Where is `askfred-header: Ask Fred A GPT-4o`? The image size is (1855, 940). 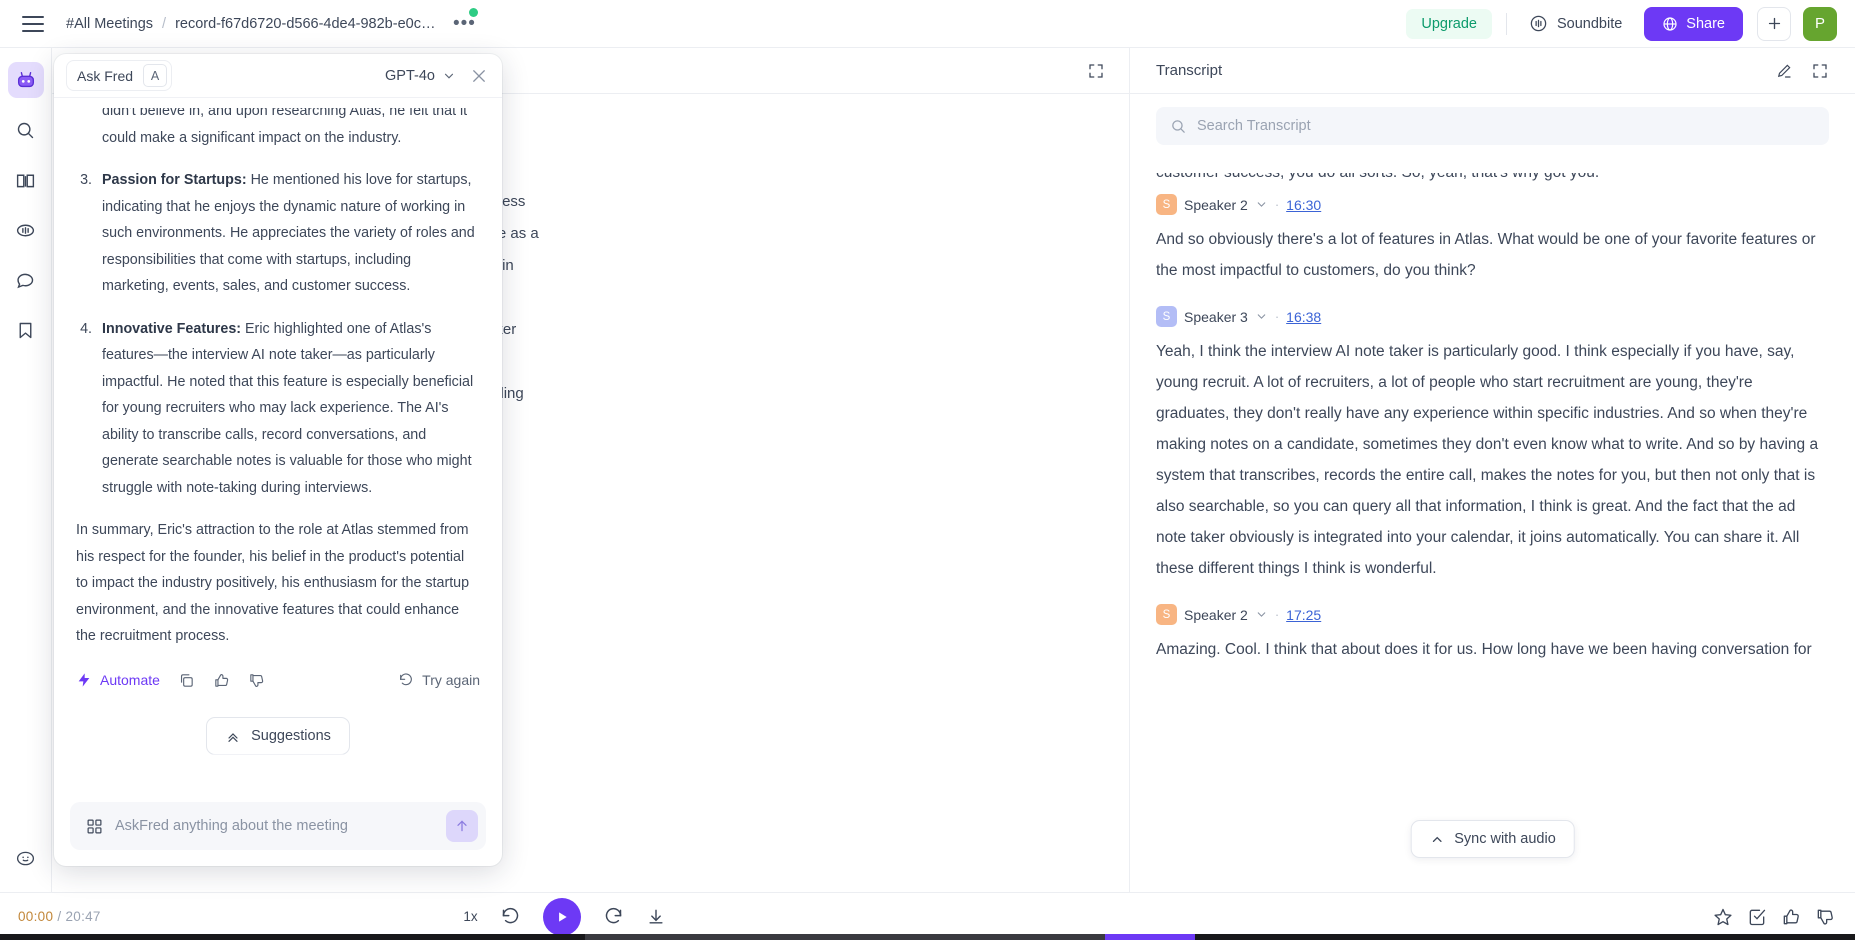
askfred-header: Ask Fred A GPT-4o is located at coordinates (278, 76).